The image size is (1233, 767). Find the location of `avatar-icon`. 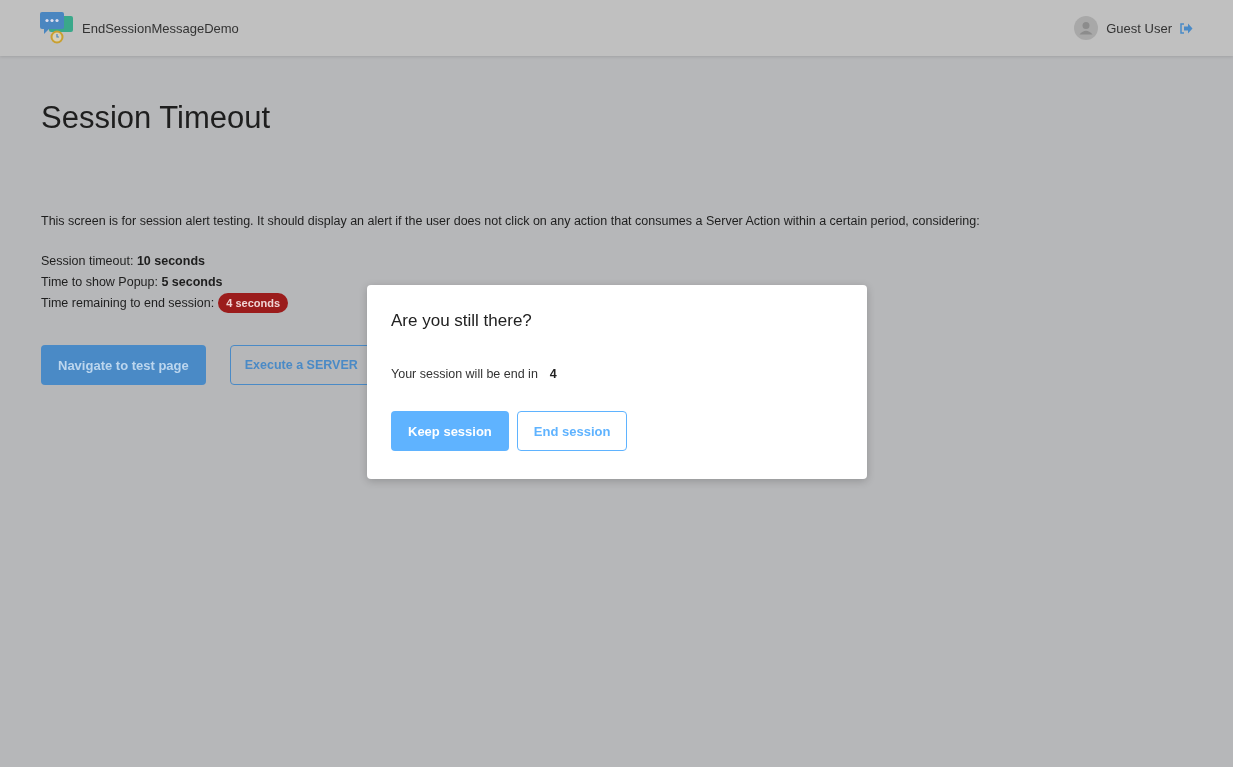

avatar-icon is located at coordinates (1086, 28).